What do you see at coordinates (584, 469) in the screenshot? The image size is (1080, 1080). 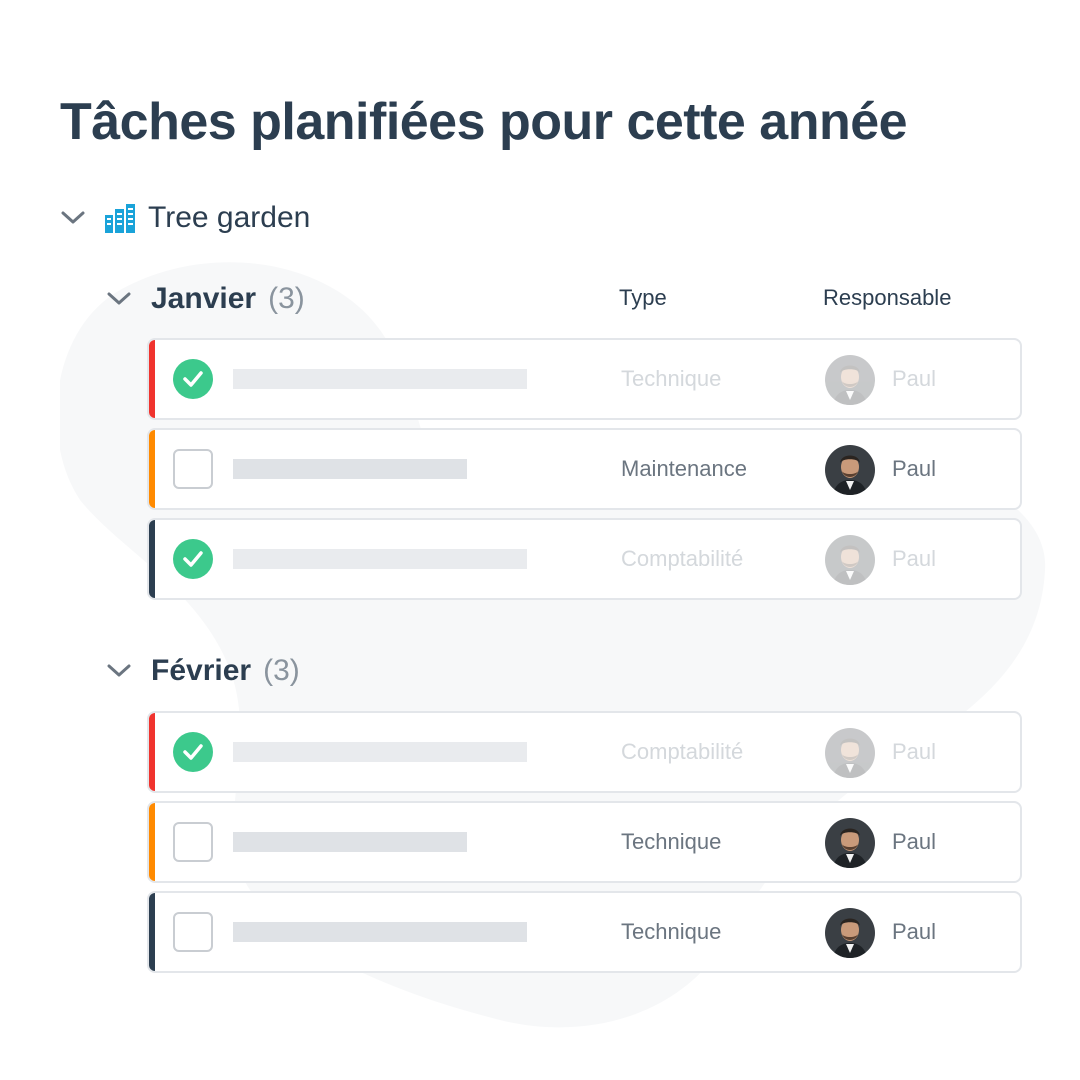 I see `task-row: Maintenance Paul` at bounding box center [584, 469].